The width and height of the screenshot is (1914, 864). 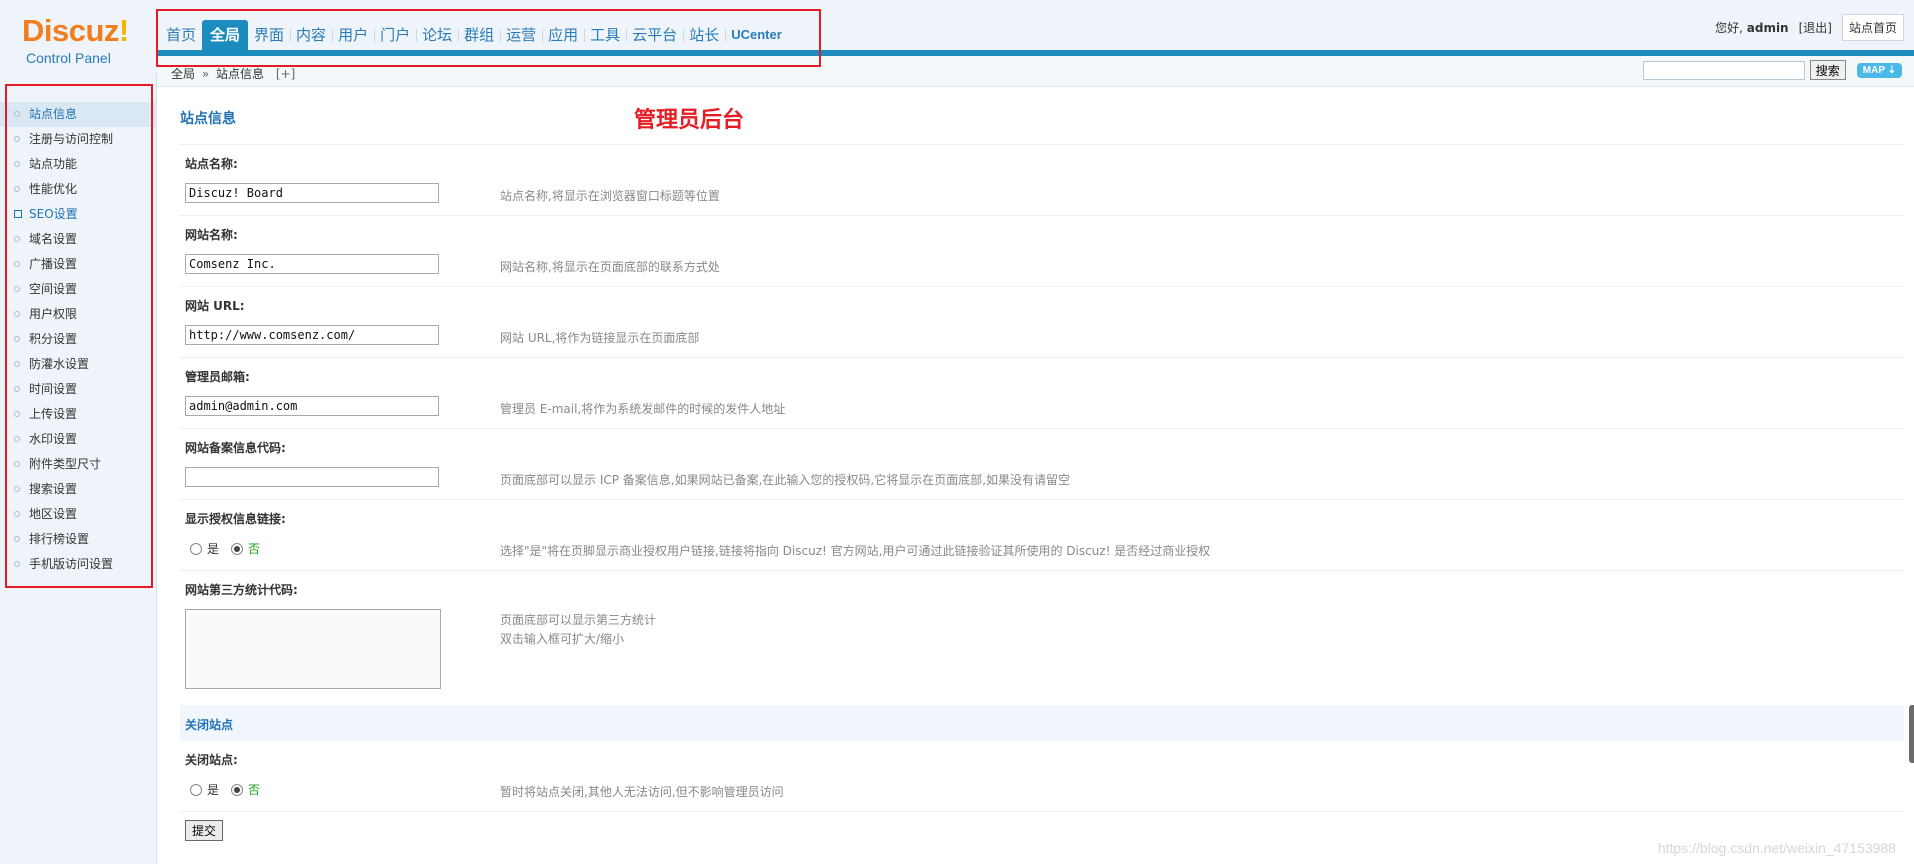 What do you see at coordinates (217, 377) in the screenshot?
I see `field-label: 管理员邮箱:` at bounding box center [217, 377].